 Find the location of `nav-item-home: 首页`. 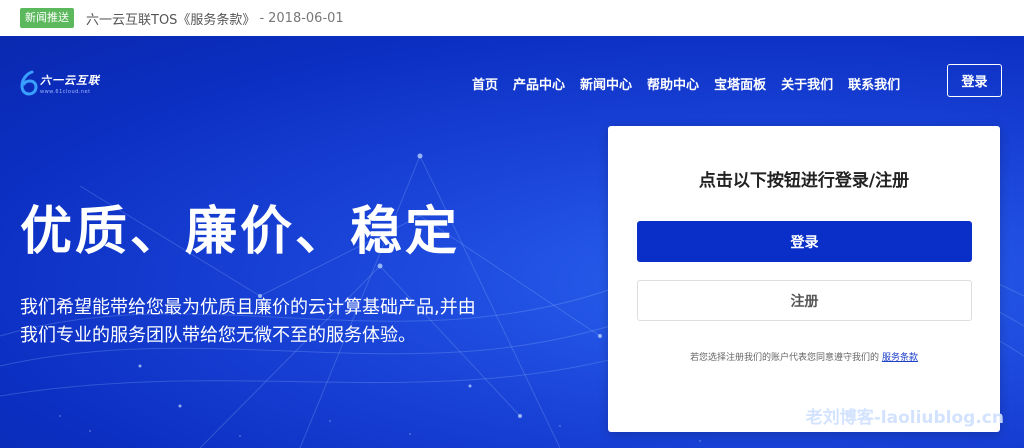

nav-item-home: 首页 is located at coordinates (485, 83).